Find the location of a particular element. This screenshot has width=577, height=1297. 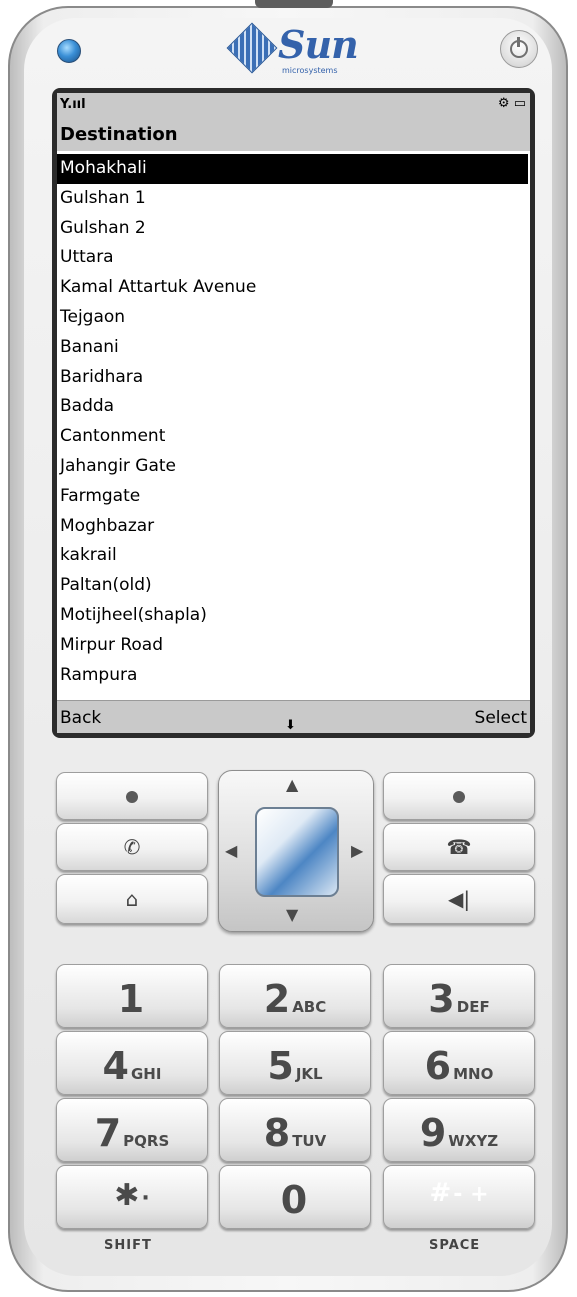

phone-hangup-icon: ☎ is located at coordinates (459, 847).